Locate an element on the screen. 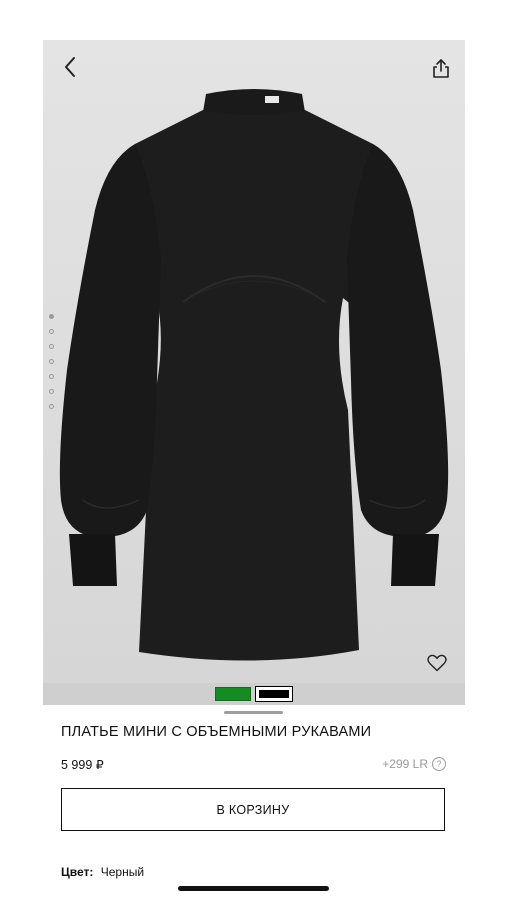 The height and width of the screenshot is (900, 507). color-swatch-bar is located at coordinates (254, 694).